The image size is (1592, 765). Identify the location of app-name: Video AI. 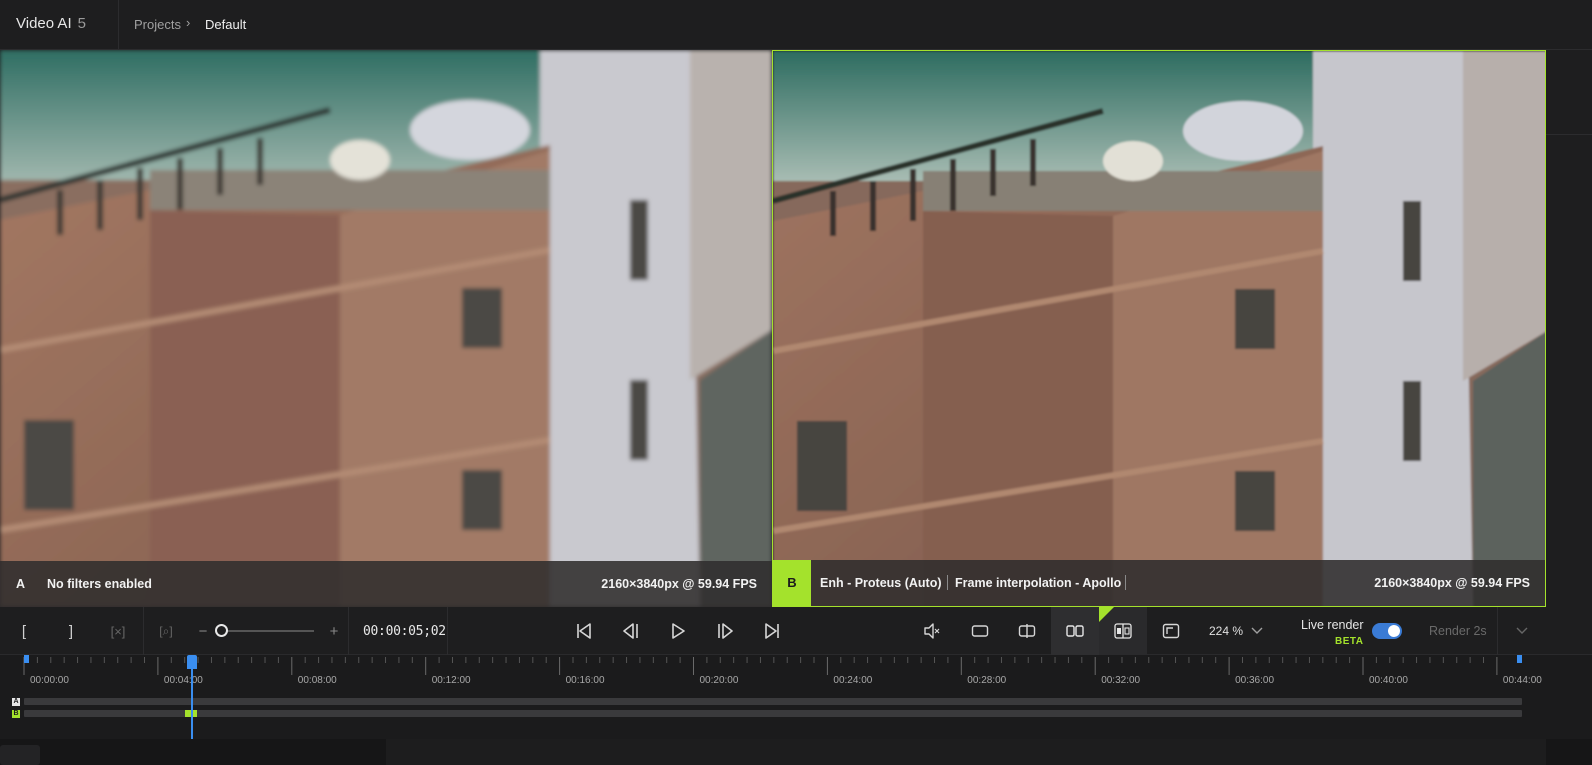
(44, 23).